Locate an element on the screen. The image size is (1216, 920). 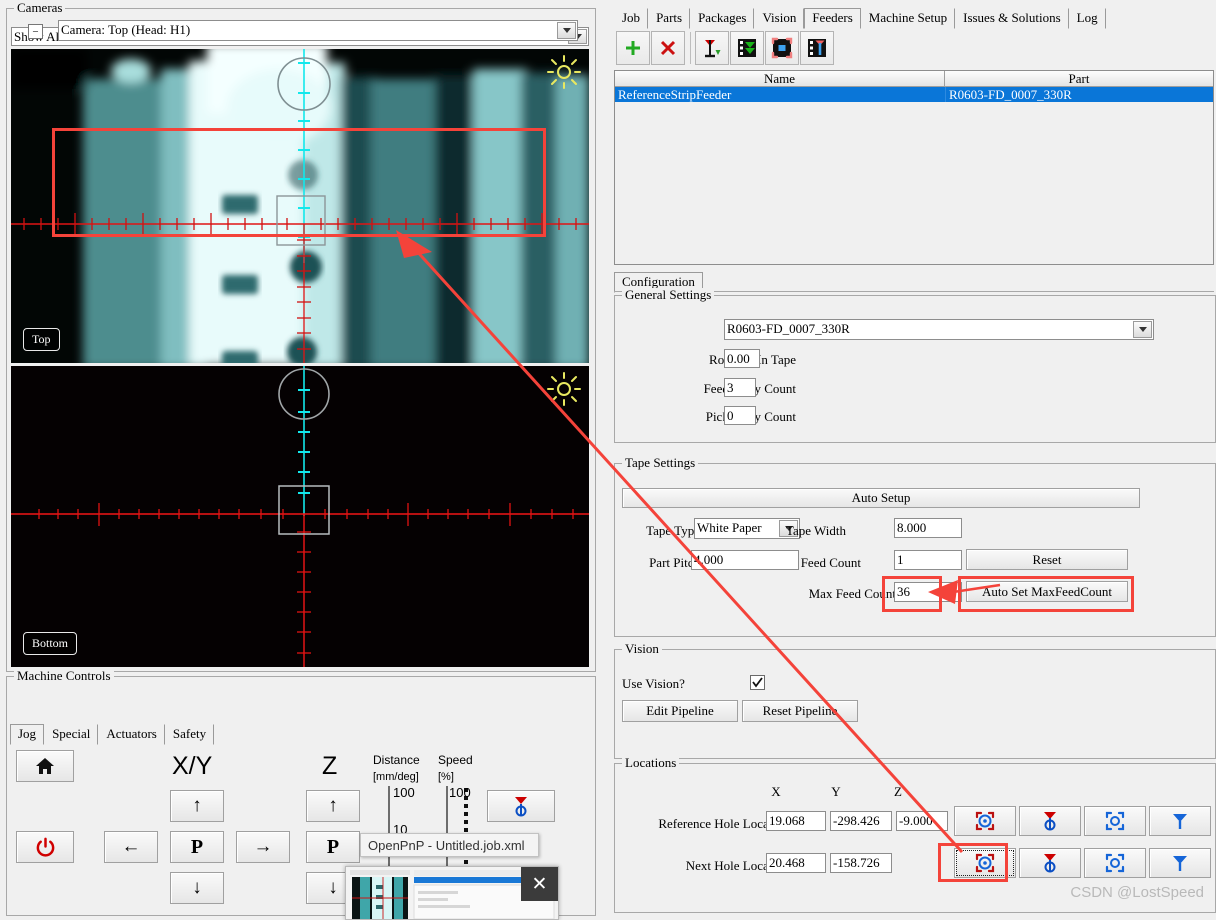
reference-hole-z-input: -9.000 is located at coordinates (922, 821).